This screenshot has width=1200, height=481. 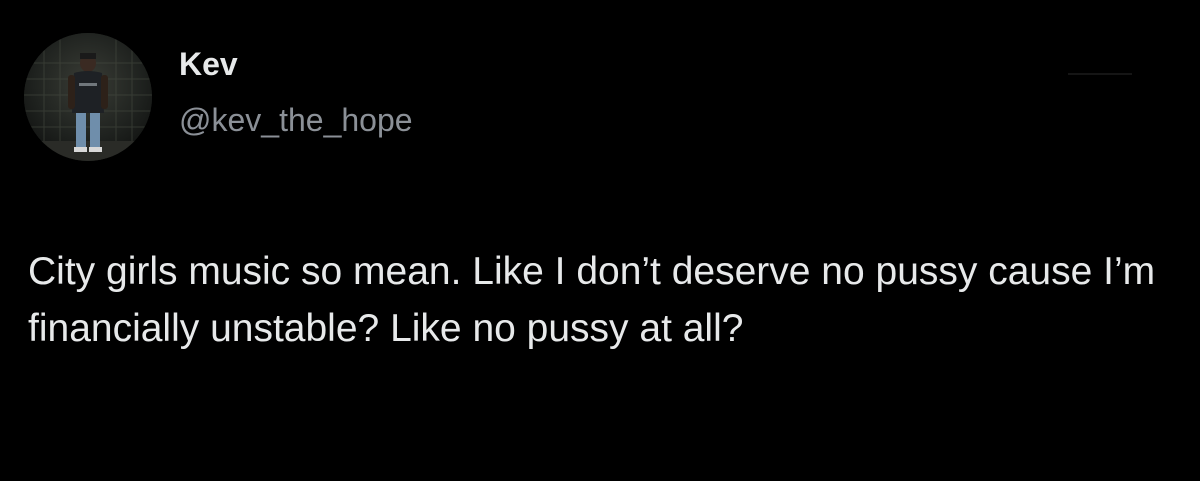 I want to click on profile-photo-icon, so click(x=88, y=97).